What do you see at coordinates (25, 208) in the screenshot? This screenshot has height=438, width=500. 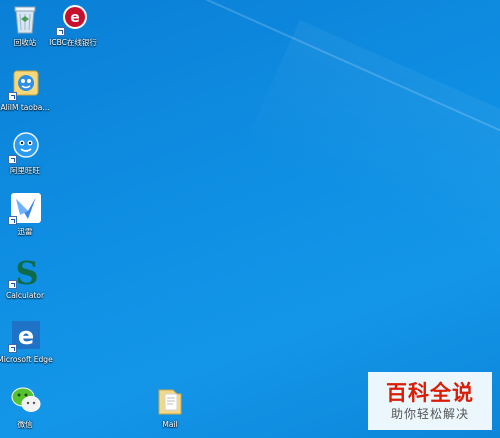 I see `xunlei-icon` at bounding box center [25, 208].